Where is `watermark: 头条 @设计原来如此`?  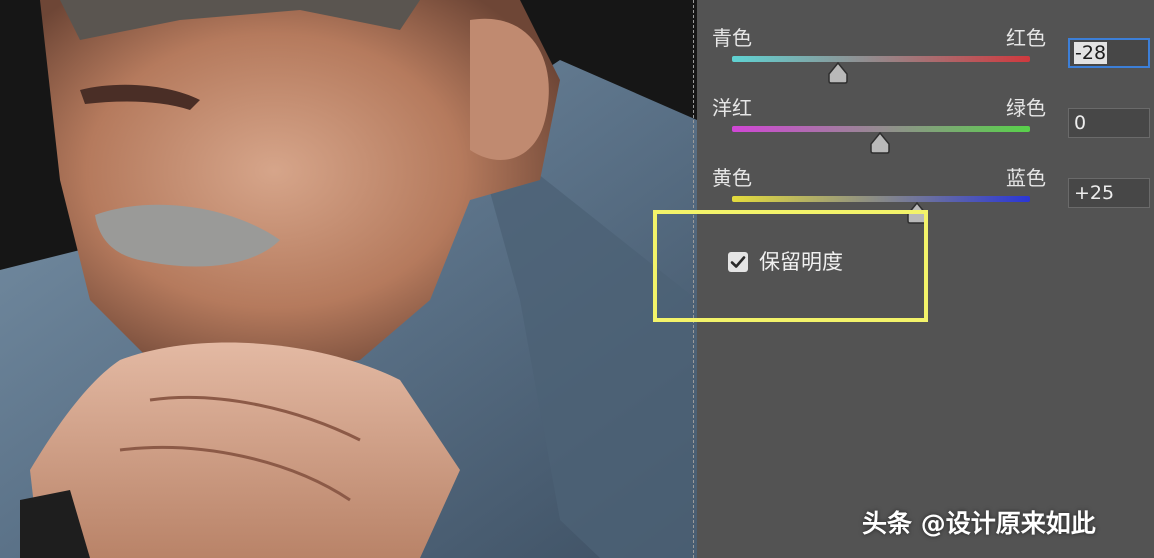 watermark: 头条 @设计原来如此 is located at coordinates (979, 523).